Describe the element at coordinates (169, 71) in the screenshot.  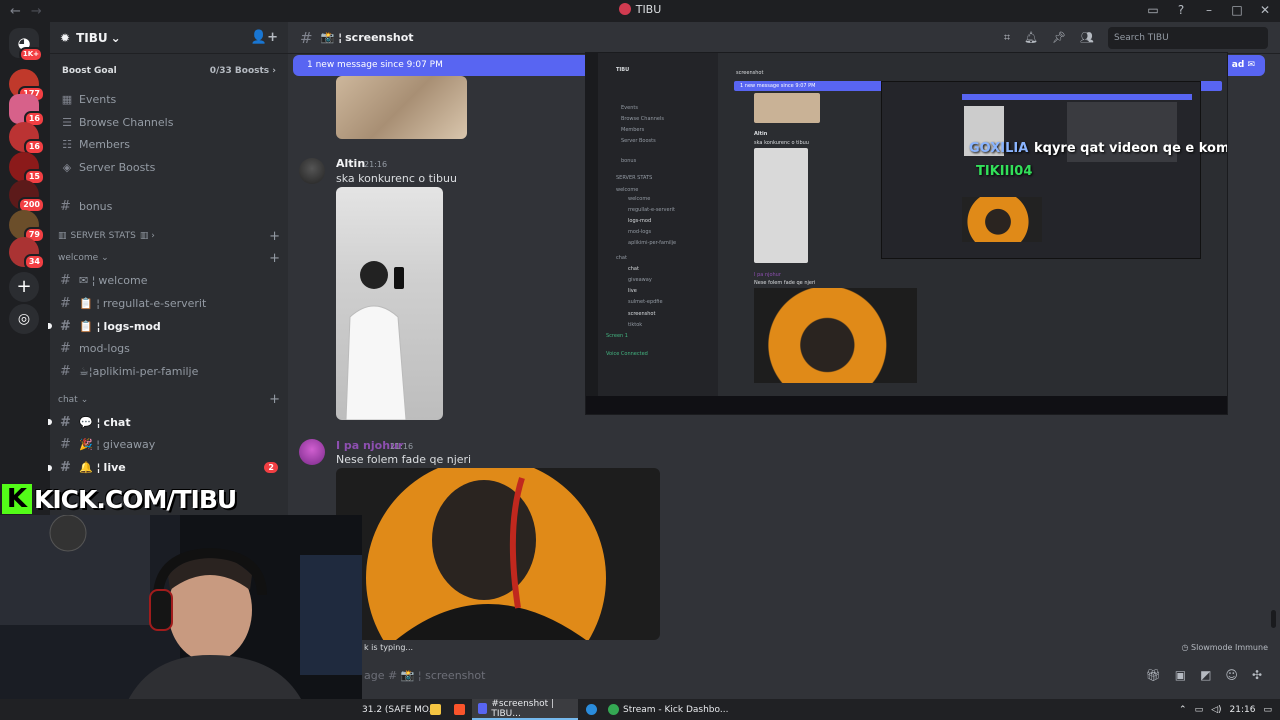
I see `boost-goal: Boost Goal 0/33 Boosts ›` at that location.